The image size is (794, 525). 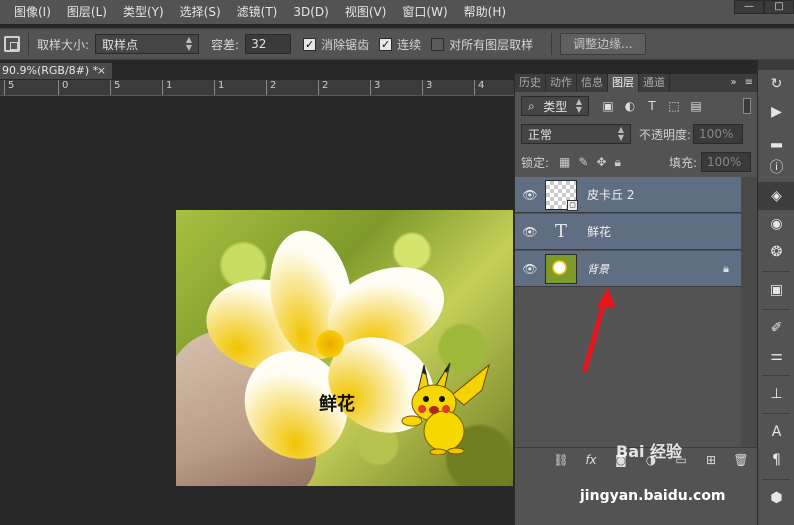 What do you see at coordinates (400, 44) in the screenshot?
I see `contiguous-checkbox: ✓ 连续` at bounding box center [400, 44].